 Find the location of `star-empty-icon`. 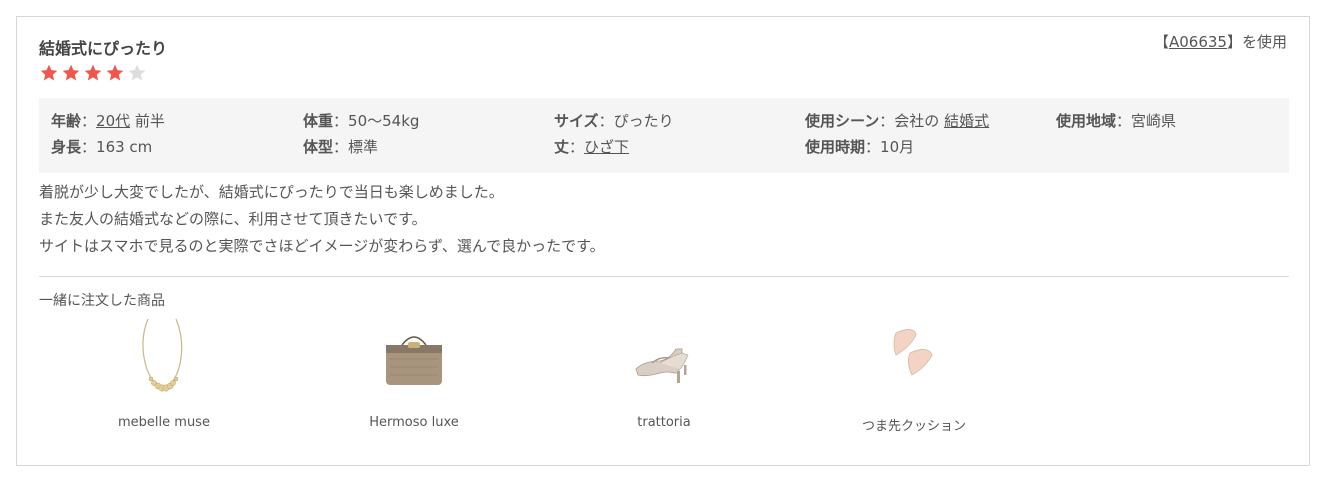

star-empty-icon is located at coordinates (137, 73).